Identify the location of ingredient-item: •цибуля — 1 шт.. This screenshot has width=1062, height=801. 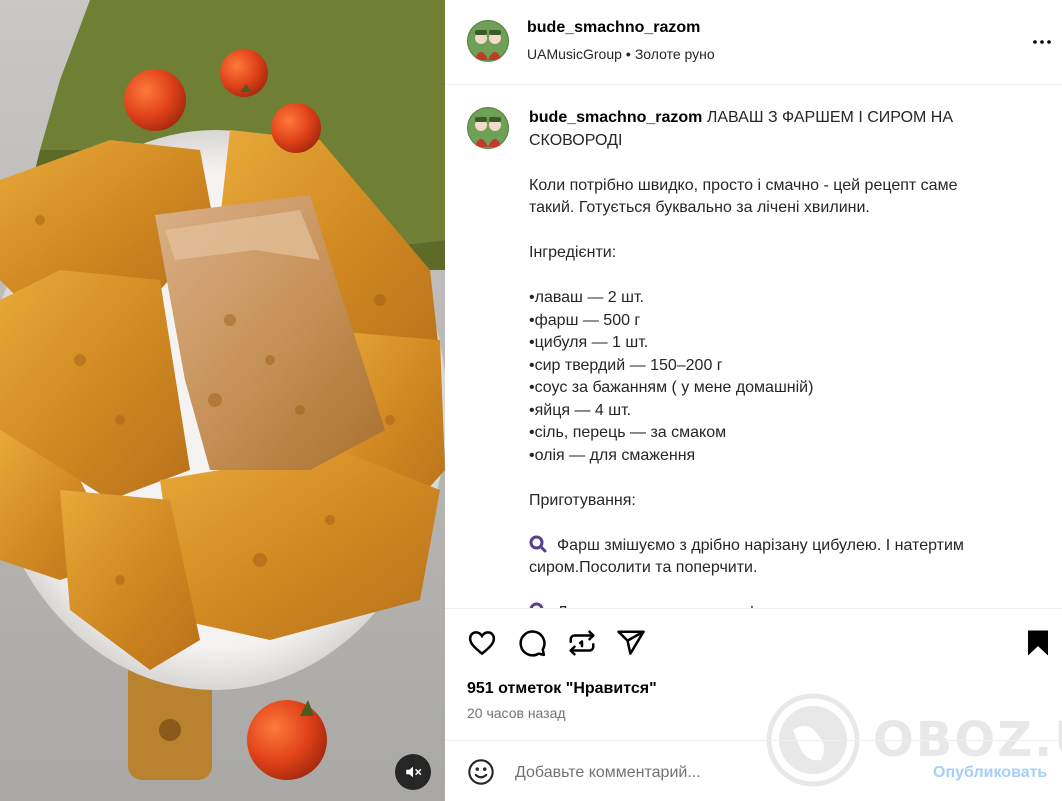
(589, 342).